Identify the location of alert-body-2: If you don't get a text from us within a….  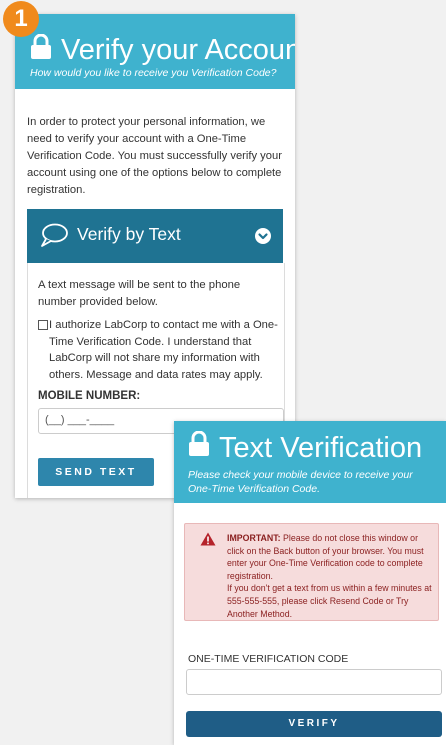
(329, 601).